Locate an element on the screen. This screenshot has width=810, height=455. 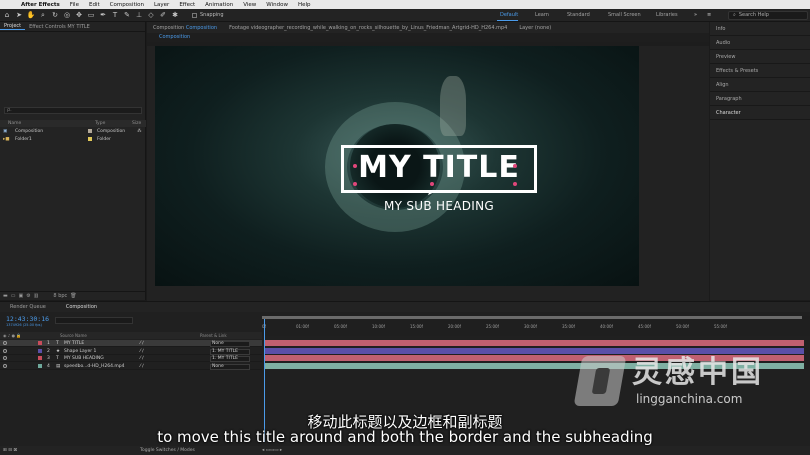
layer-row-sub-heading: 3 T MY SUB HEADING ⁄ ∕ 1. MY TITLE is located at coordinates (131, 358).